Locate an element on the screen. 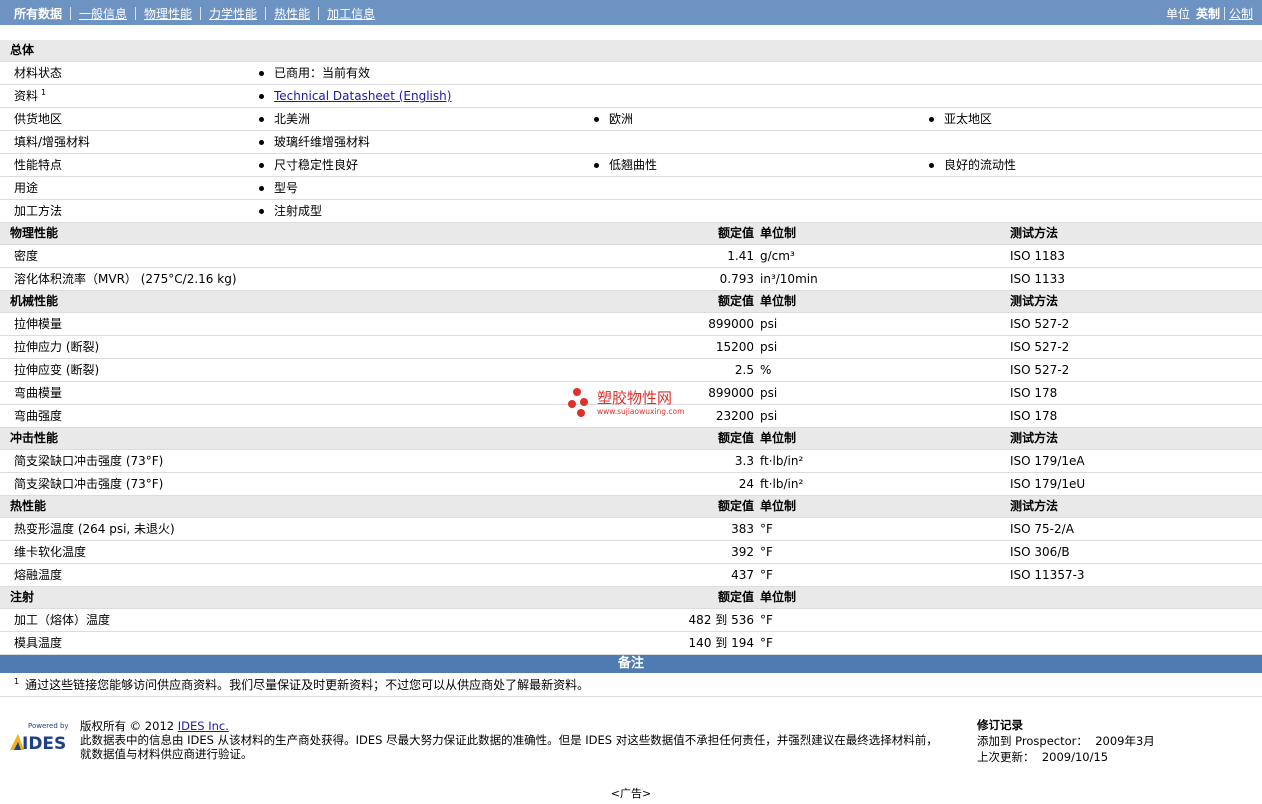 The width and height of the screenshot is (1262, 804). sujiaowuxing-watermark: 塑胶物性网 www.sujiaowuxing.com is located at coordinates (626, 402).